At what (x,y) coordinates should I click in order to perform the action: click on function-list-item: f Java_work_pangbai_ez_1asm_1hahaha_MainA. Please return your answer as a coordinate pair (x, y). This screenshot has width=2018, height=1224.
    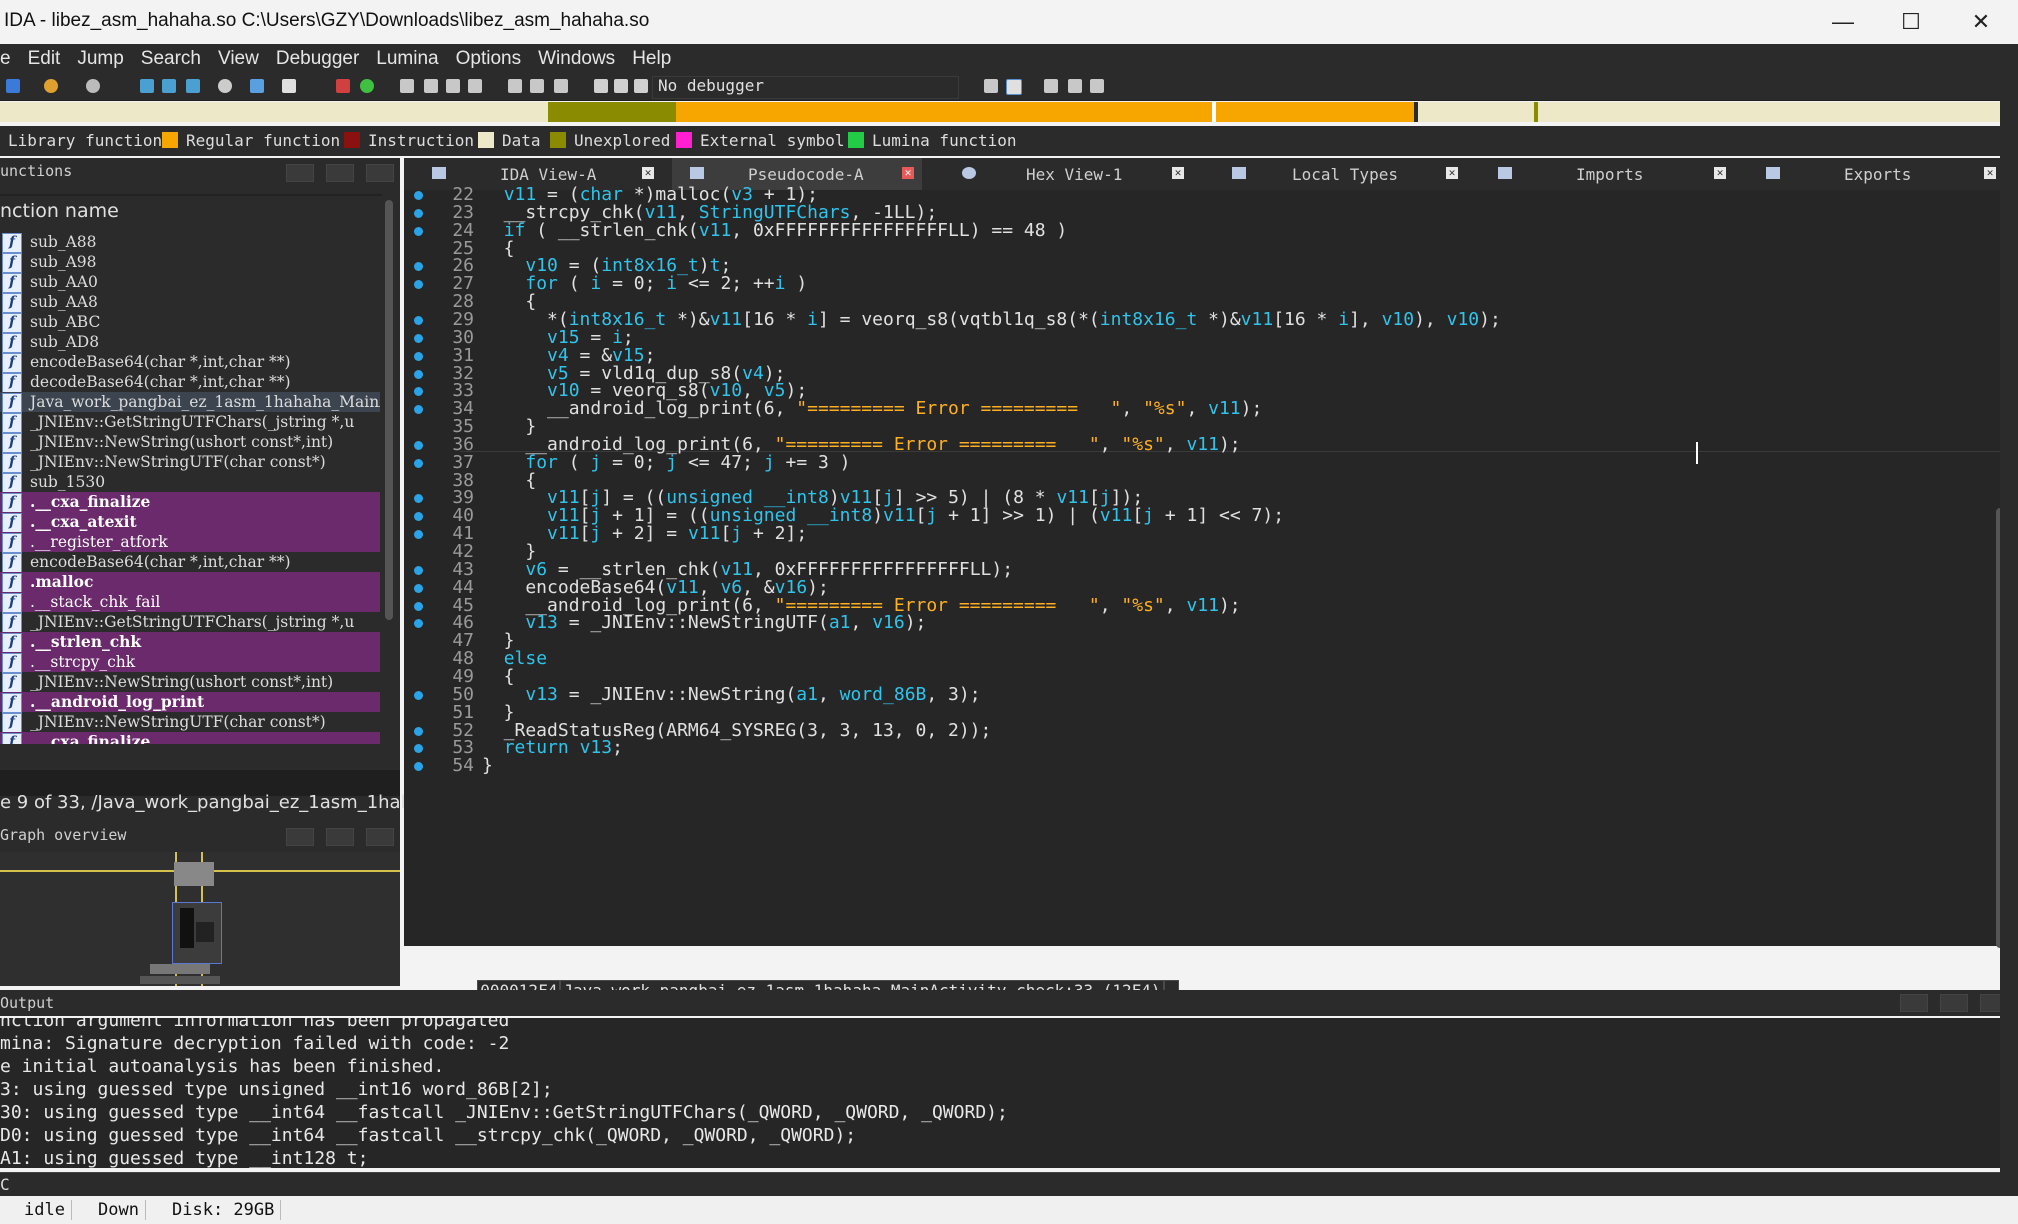
    Looking at the image, I should click on (190, 402).